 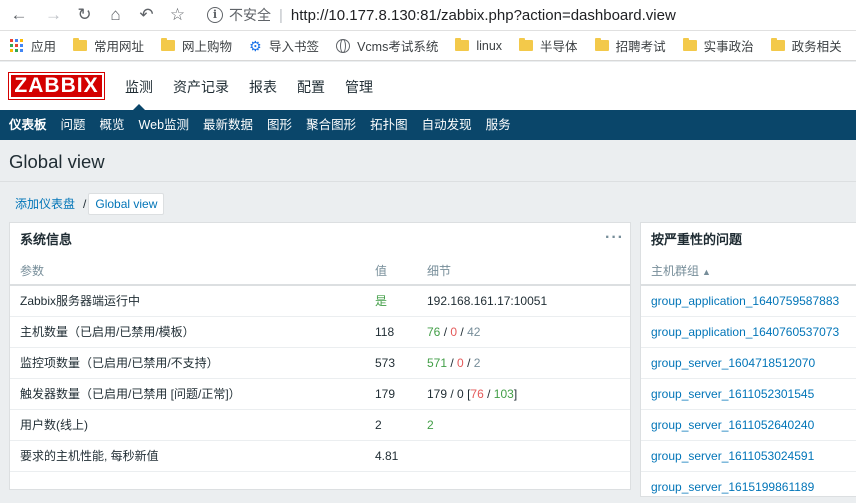 What do you see at coordinates (46, 239) in the screenshot?
I see `widget-title: 系统信息` at bounding box center [46, 239].